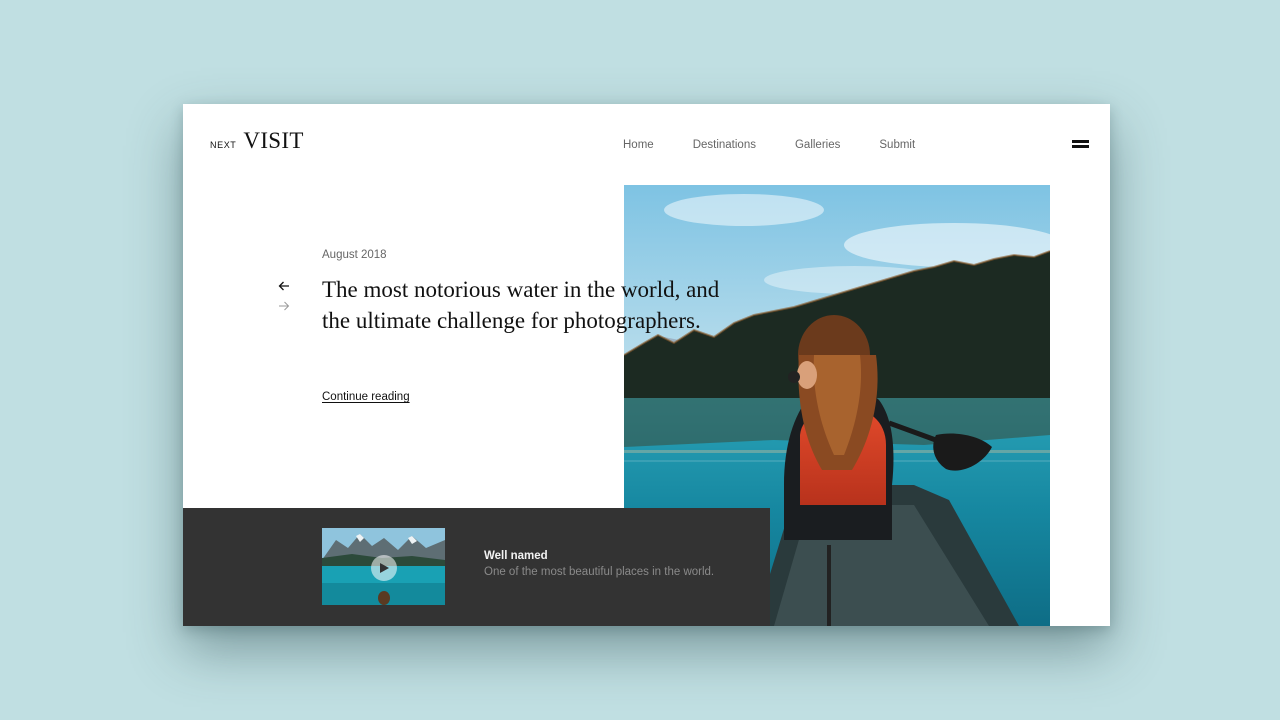  Describe the element at coordinates (516, 556) in the screenshot. I see `featured-title: Well named` at that location.